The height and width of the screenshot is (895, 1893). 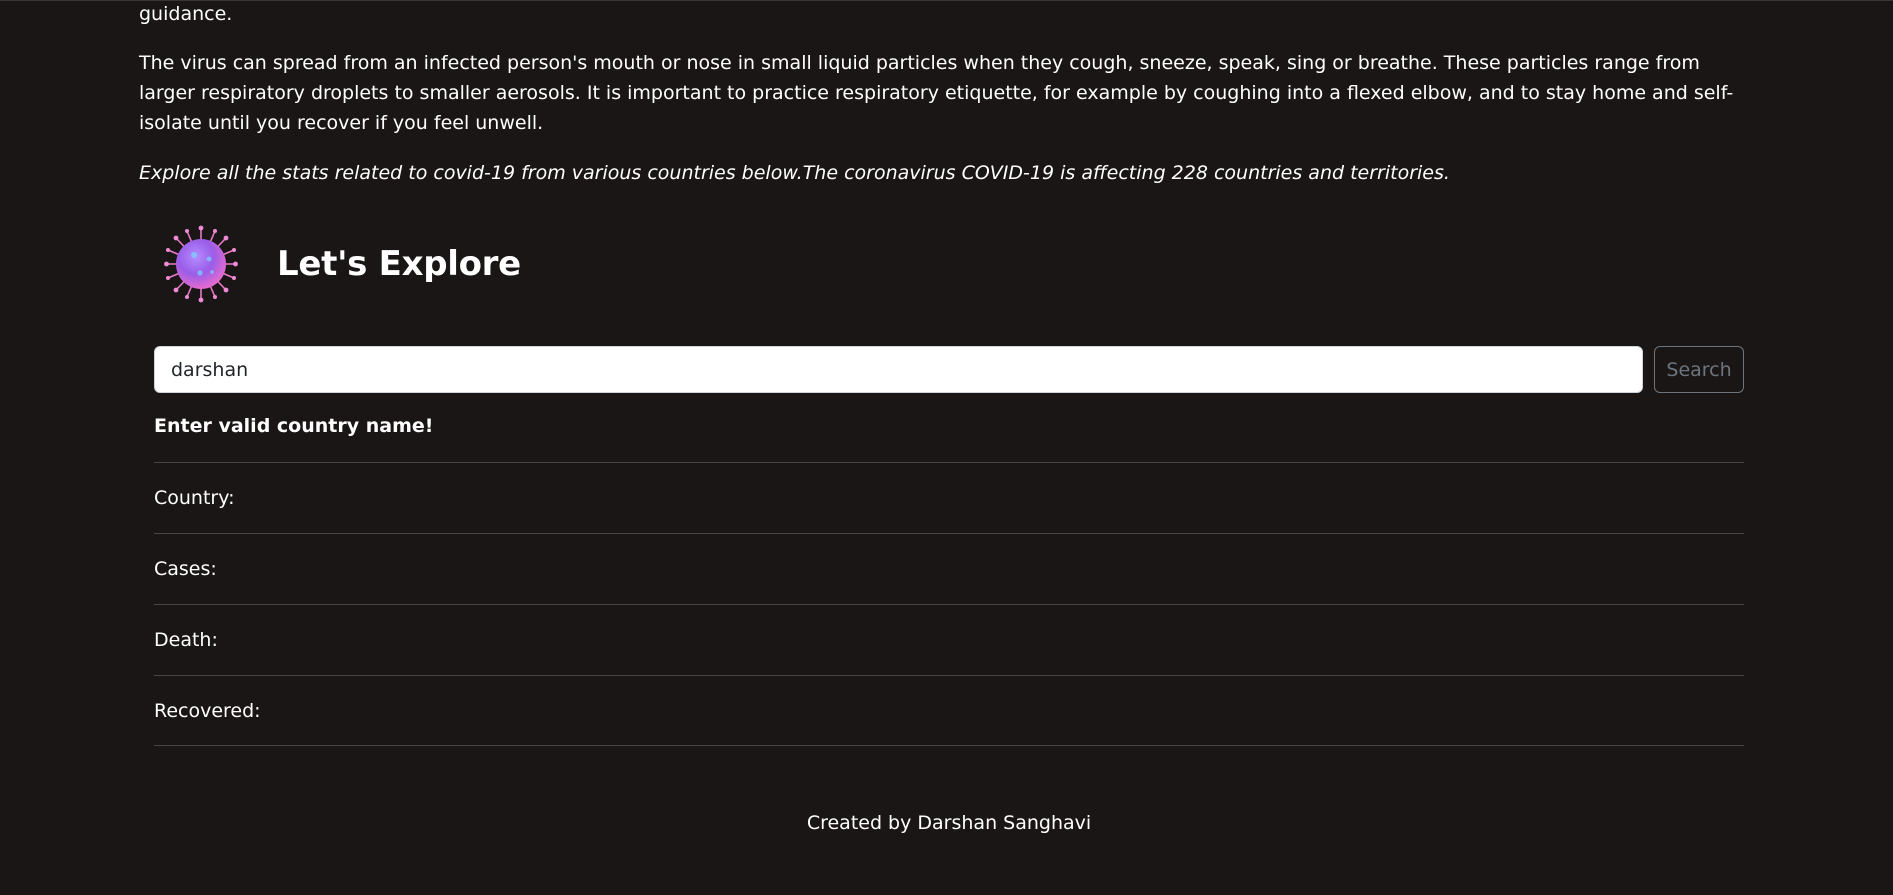 What do you see at coordinates (949, 568) in the screenshot?
I see `stat-row-cases: Cases:` at bounding box center [949, 568].